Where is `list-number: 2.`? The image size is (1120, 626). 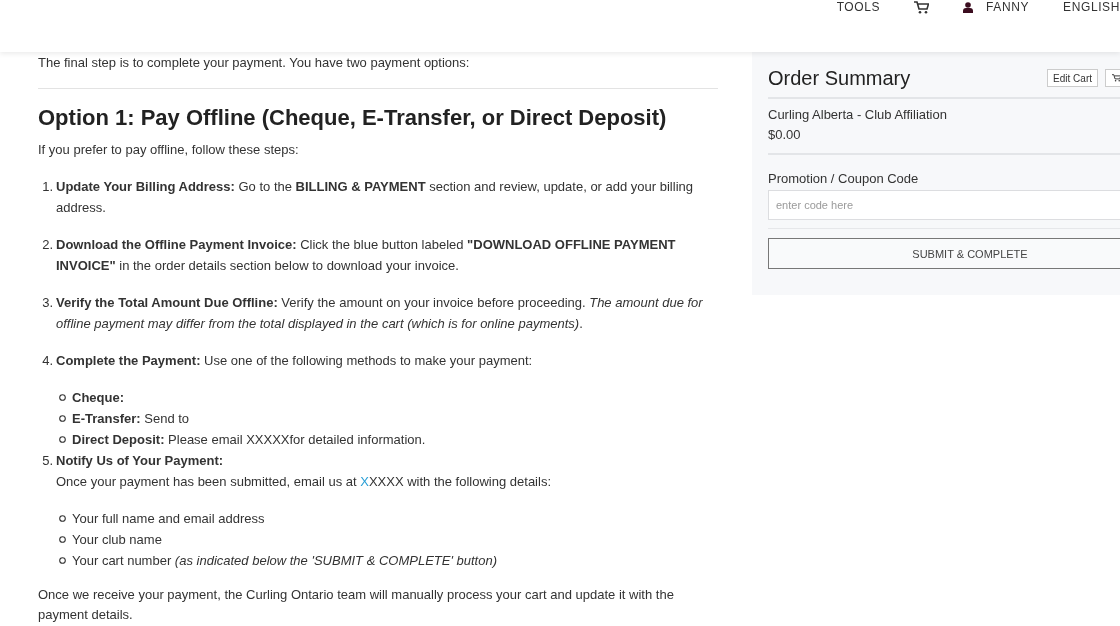
list-number: 2. is located at coordinates (47, 245).